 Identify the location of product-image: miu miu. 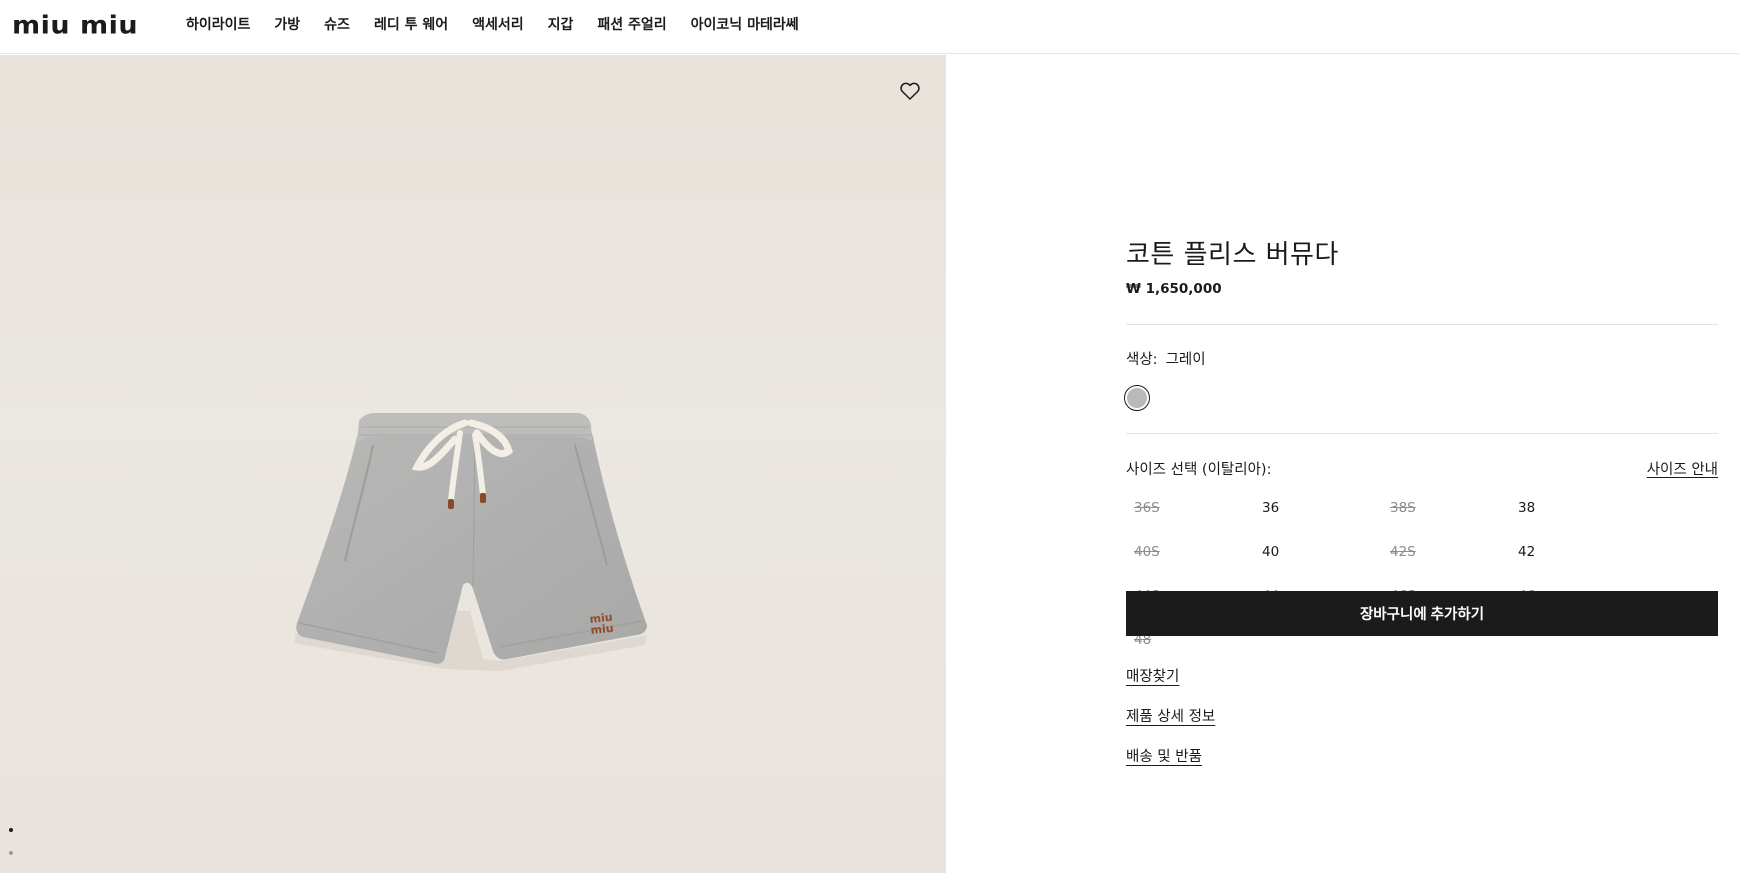
(471, 542).